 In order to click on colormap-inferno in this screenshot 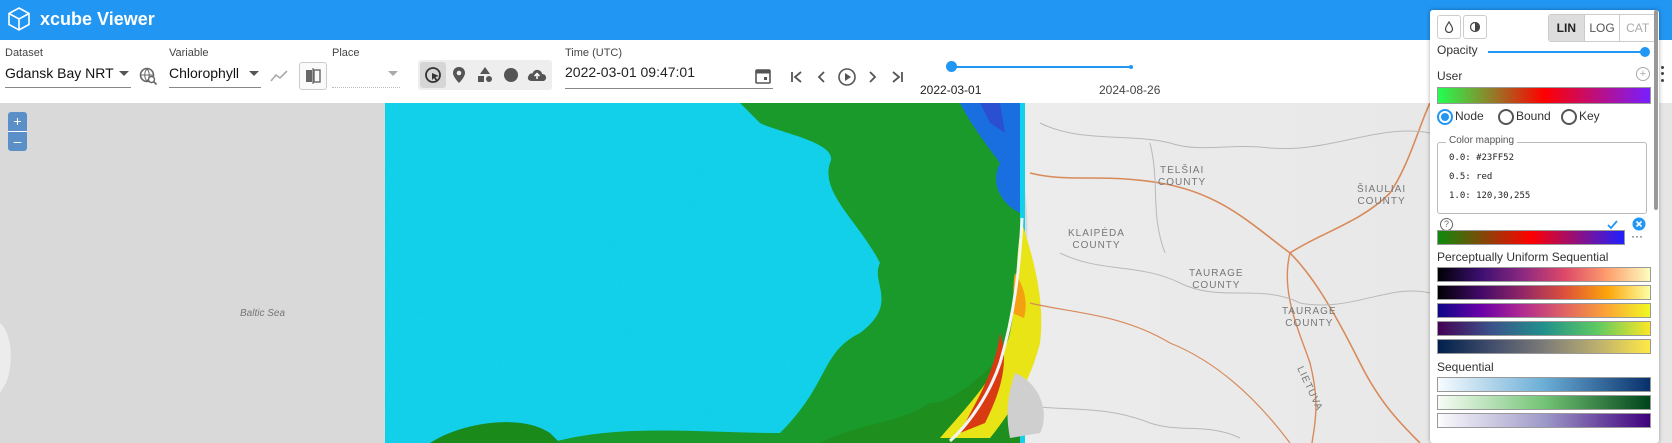, I will do `click(1544, 292)`.